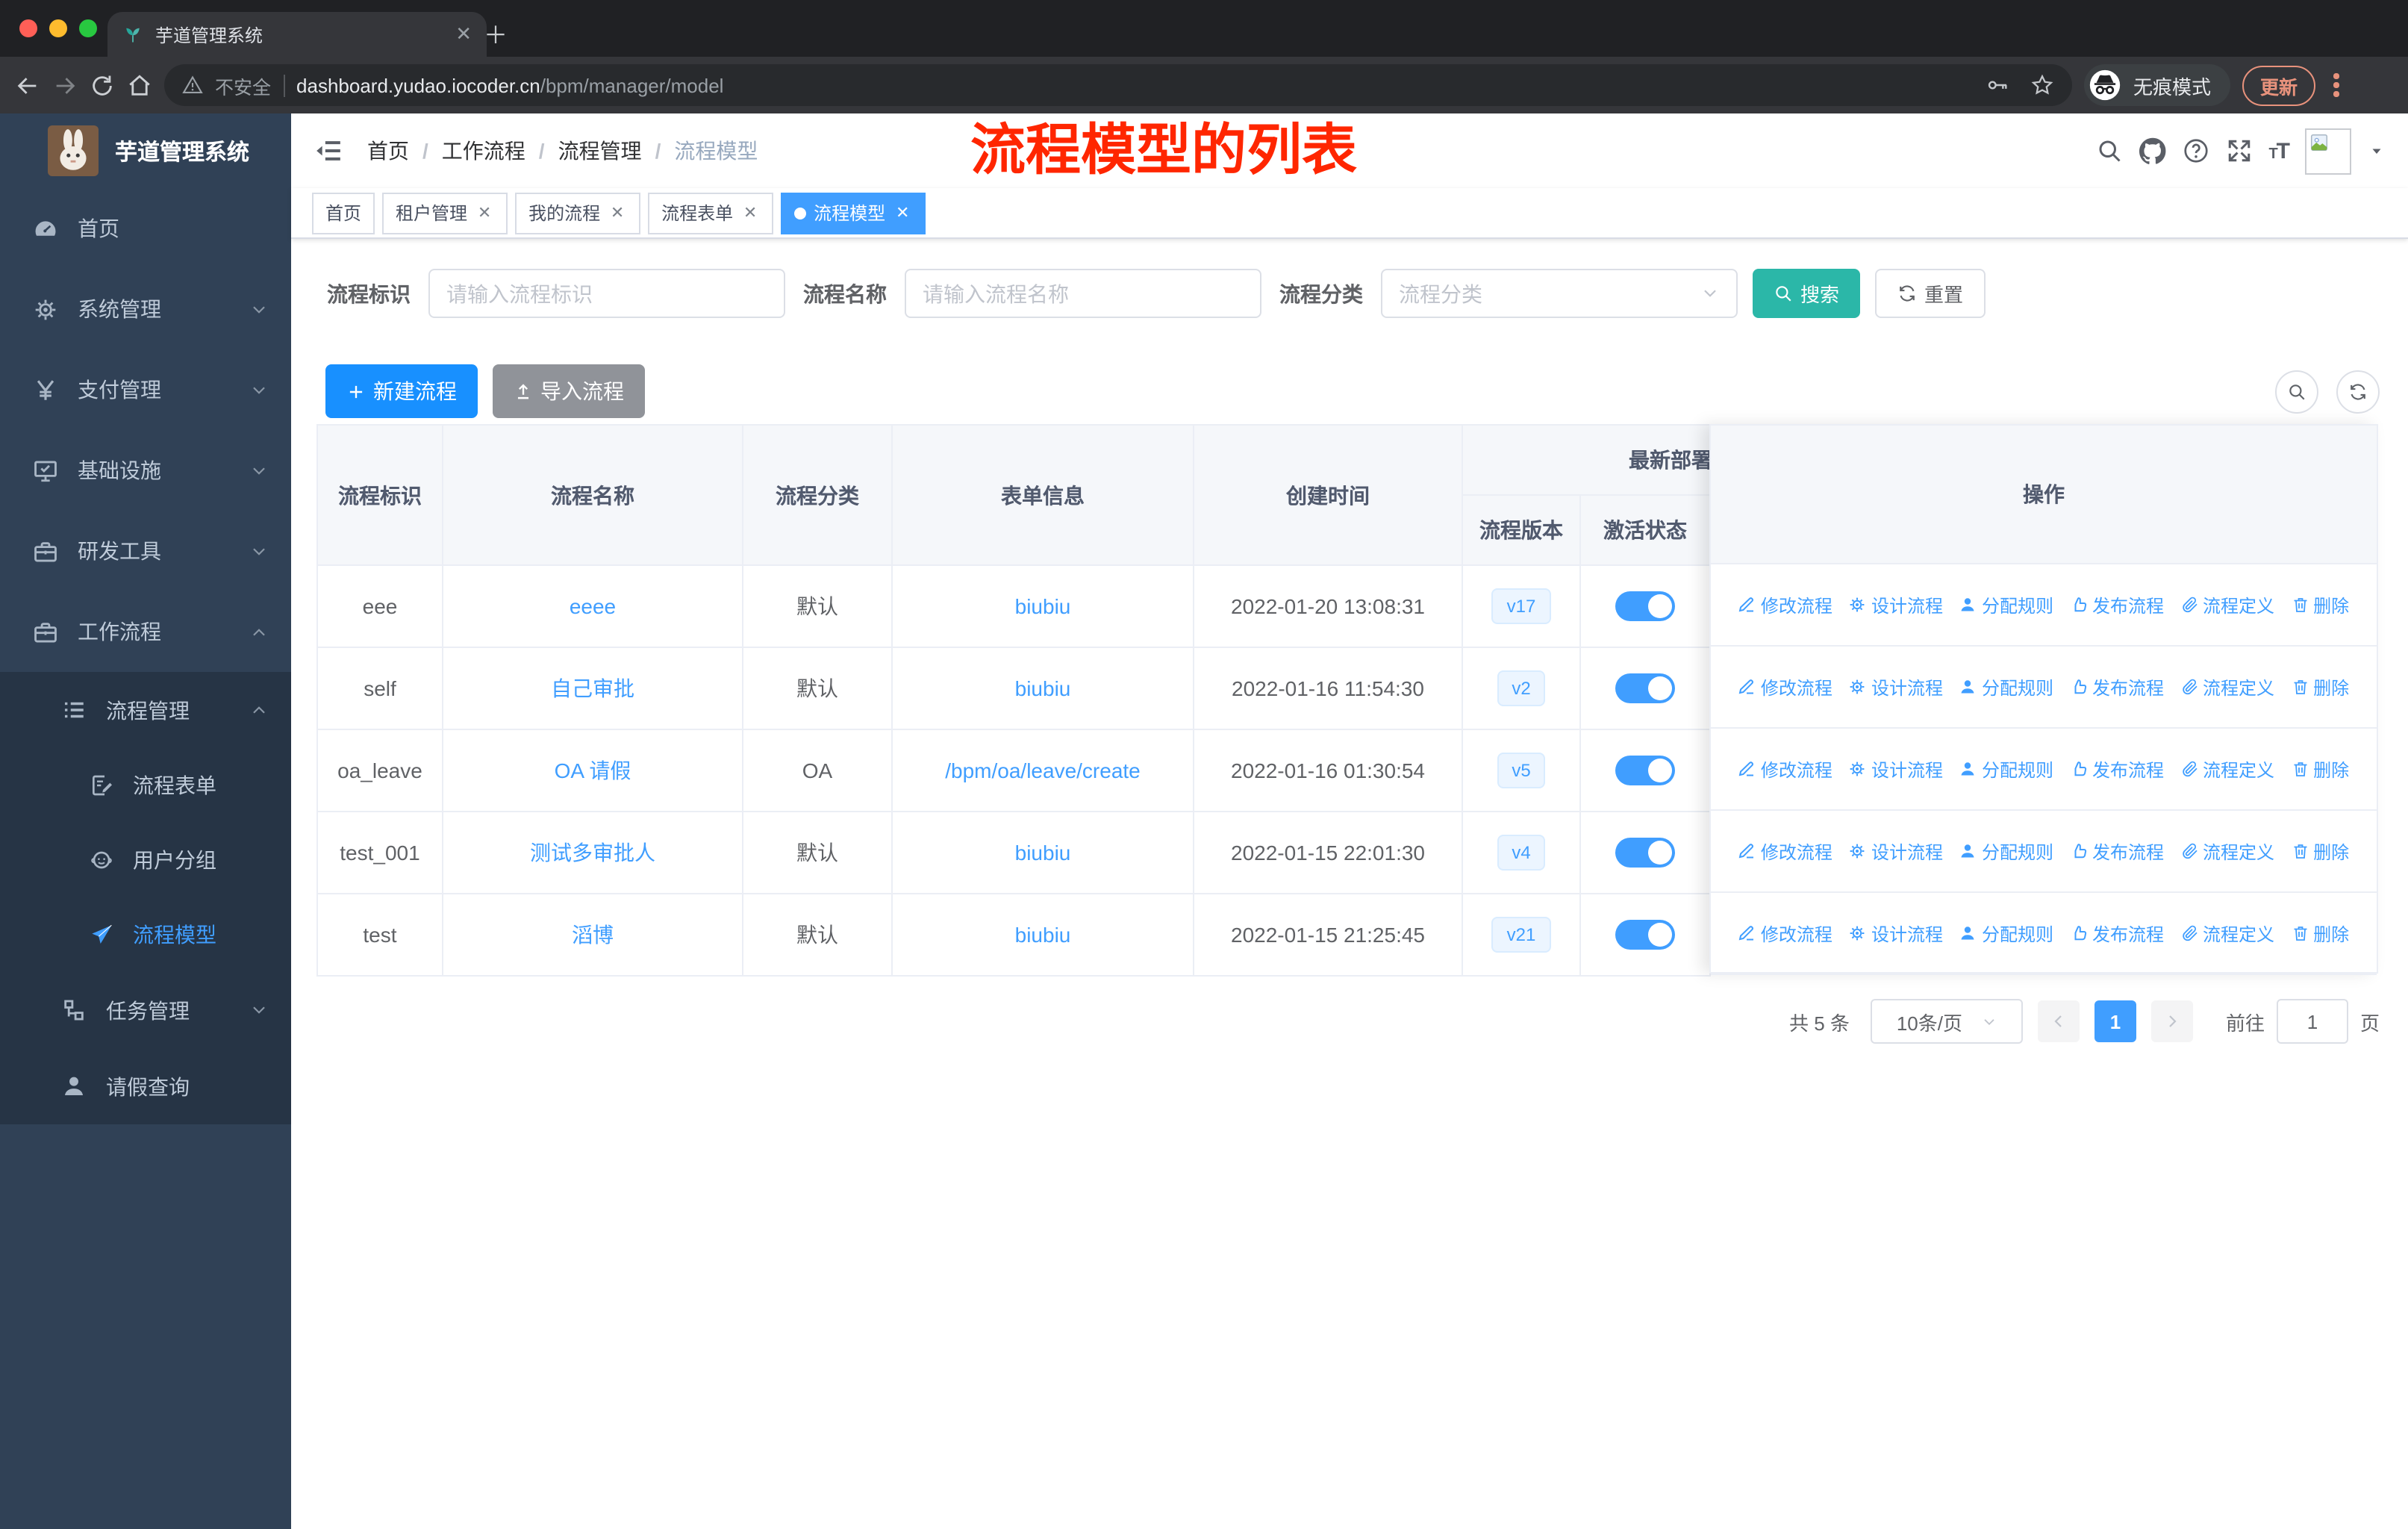  Describe the element at coordinates (145, 390) in the screenshot. I see `sidebar-item-payment: 支付管理` at that location.